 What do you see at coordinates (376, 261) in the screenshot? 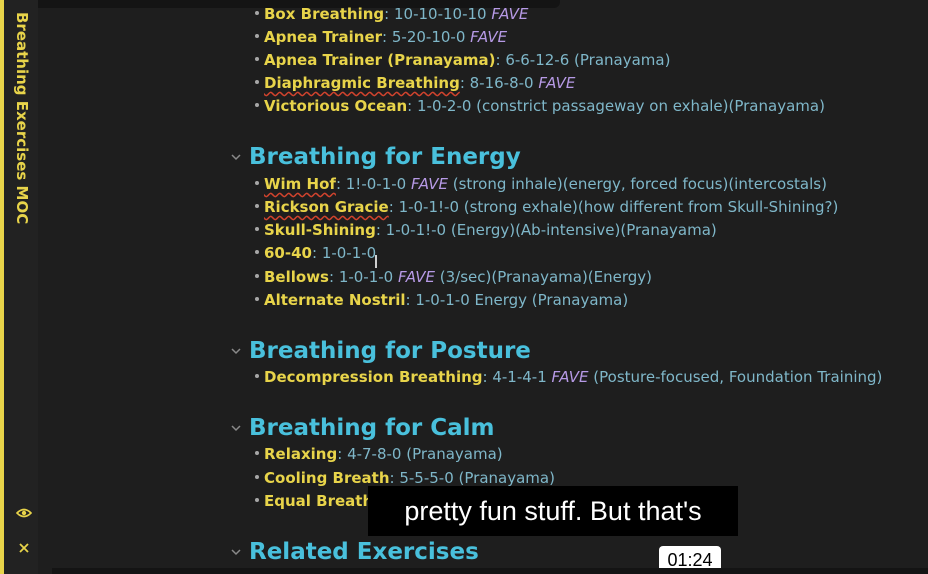
I see `text-cursor` at bounding box center [376, 261].